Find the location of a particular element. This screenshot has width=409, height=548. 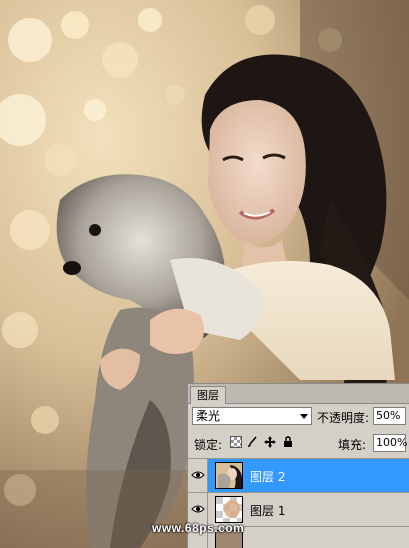

chevron-down-icon is located at coordinates (304, 416).